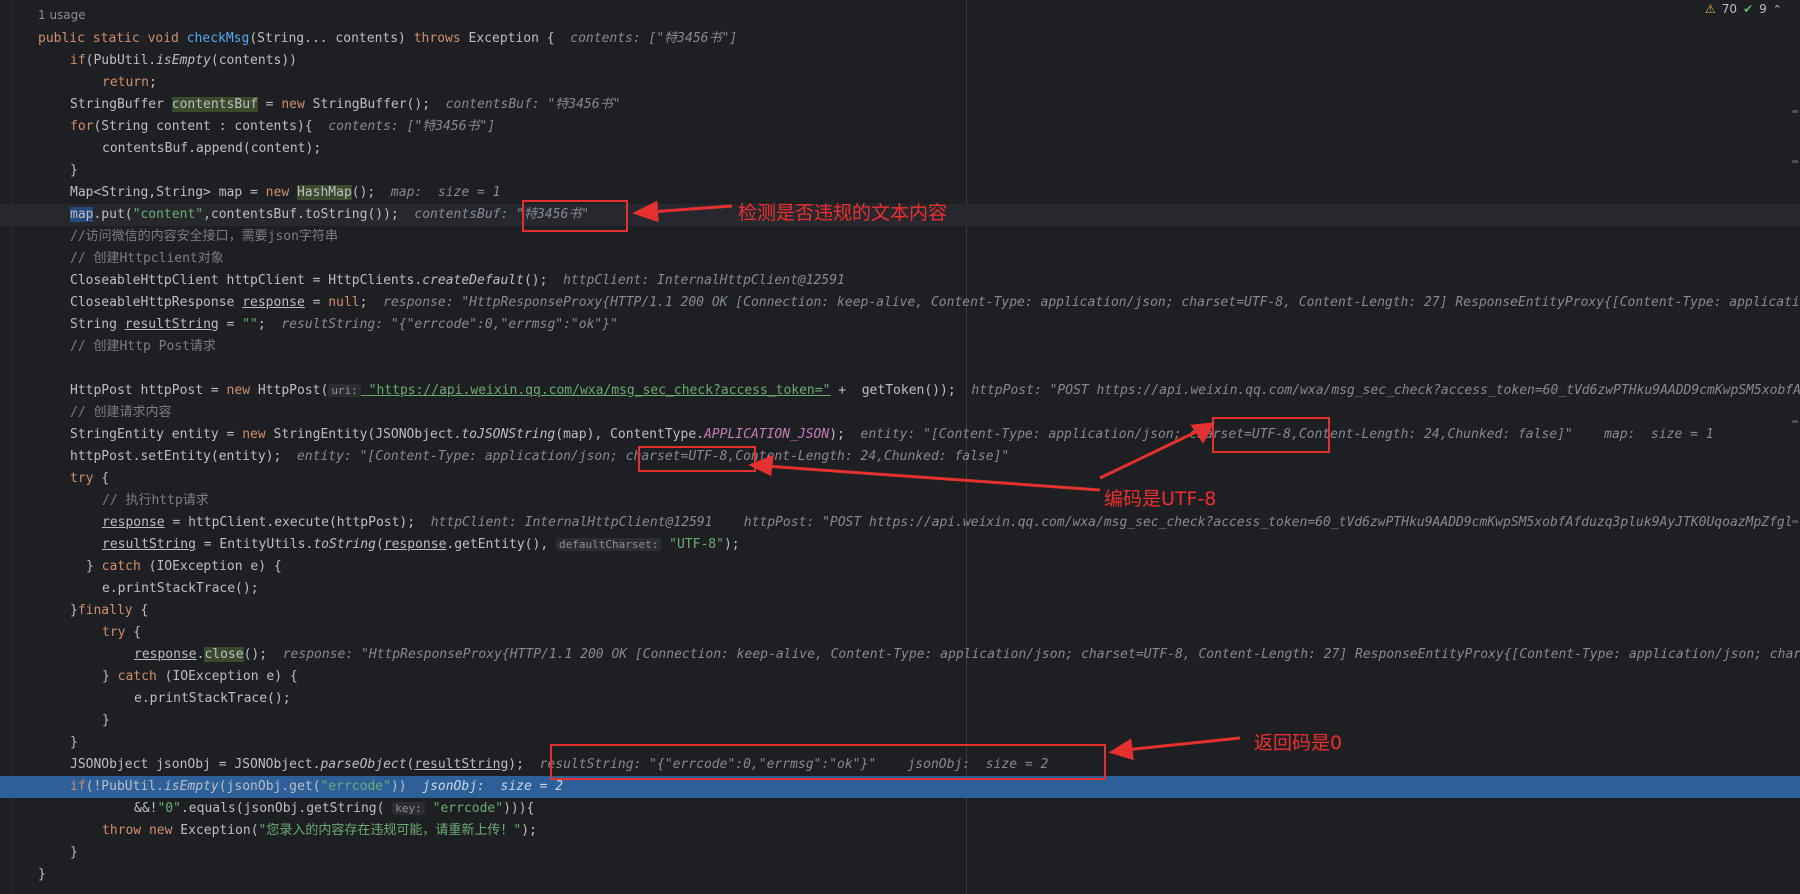 This screenshot has width=1800, height=894. What do you see at coordinates (1182, 744) in the screenshot?
I see `arrow-to-result` at bounding box center [1182, 744].